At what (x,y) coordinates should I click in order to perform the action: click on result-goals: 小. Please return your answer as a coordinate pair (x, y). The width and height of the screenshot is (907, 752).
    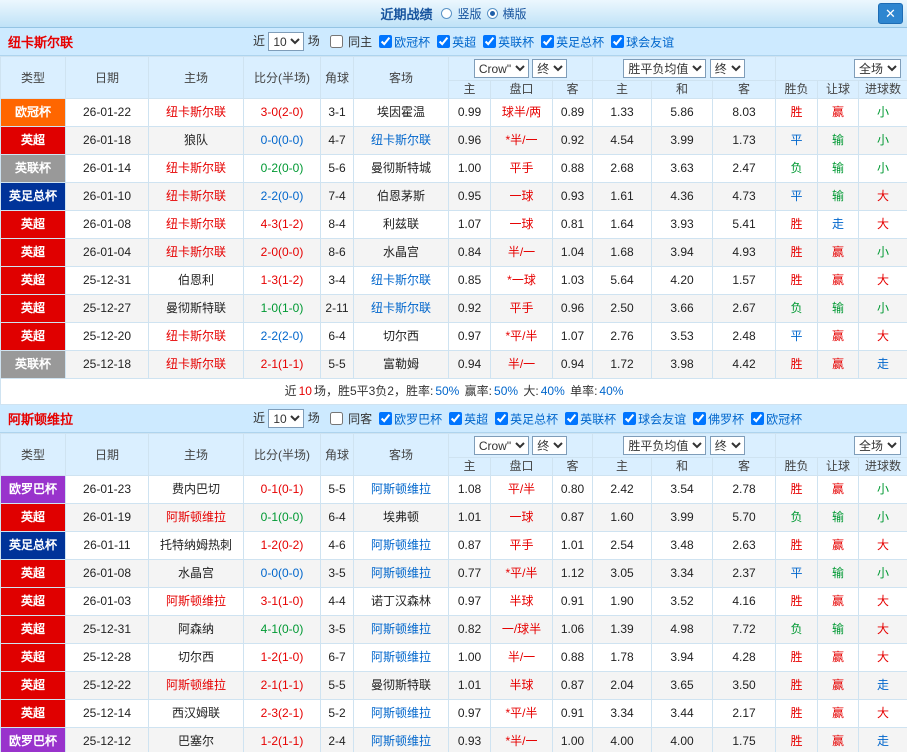
    Looking at the image, I should click on (882, 517).